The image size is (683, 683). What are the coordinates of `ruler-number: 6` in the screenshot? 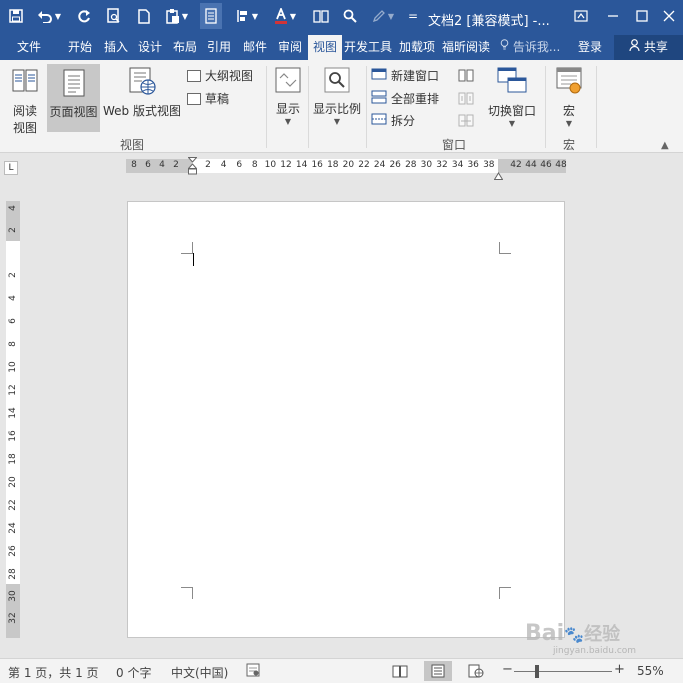 It's located at (13, 321).